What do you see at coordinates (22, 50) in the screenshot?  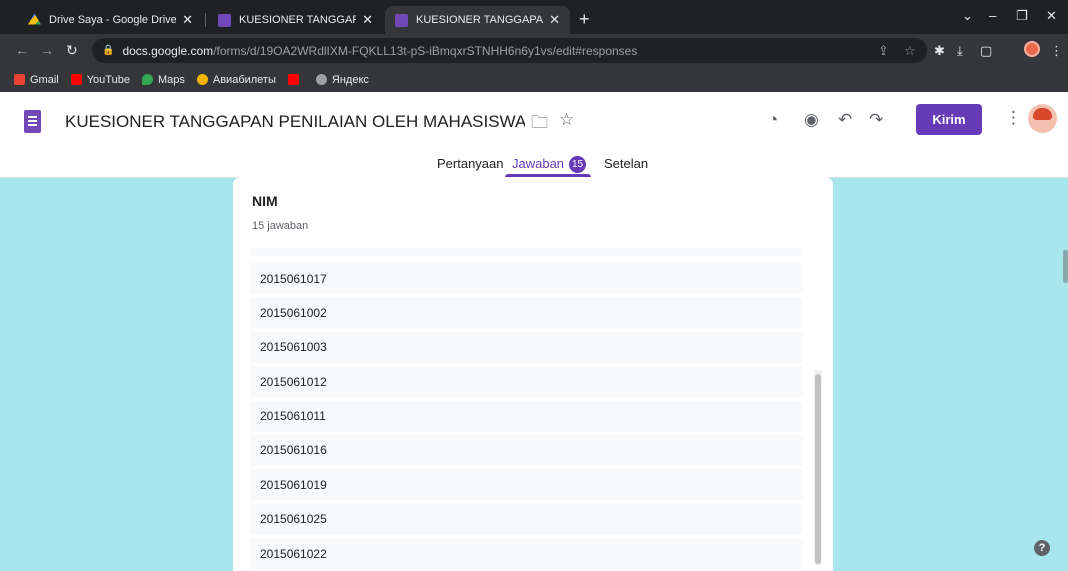 I see `back-icon: ←` at bounding box center [22, 50].